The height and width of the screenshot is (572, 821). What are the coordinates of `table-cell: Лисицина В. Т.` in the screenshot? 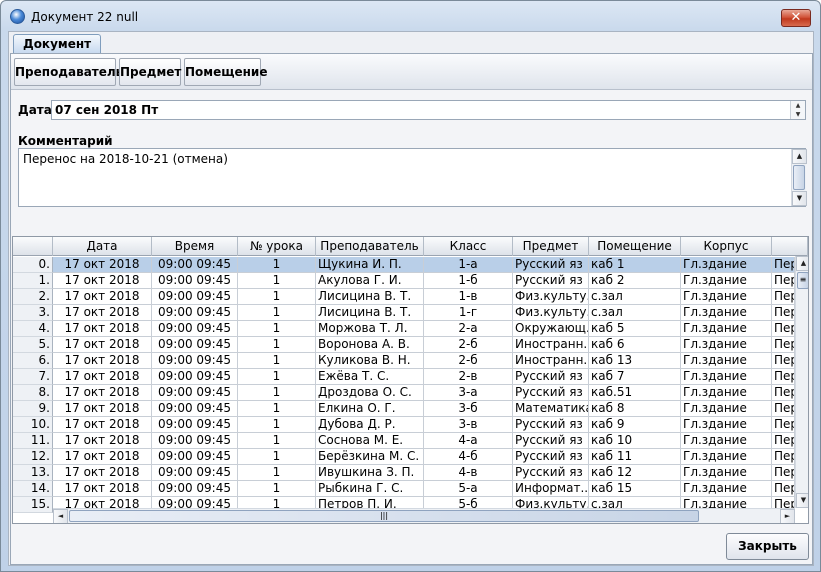 It's located at (370, 297).